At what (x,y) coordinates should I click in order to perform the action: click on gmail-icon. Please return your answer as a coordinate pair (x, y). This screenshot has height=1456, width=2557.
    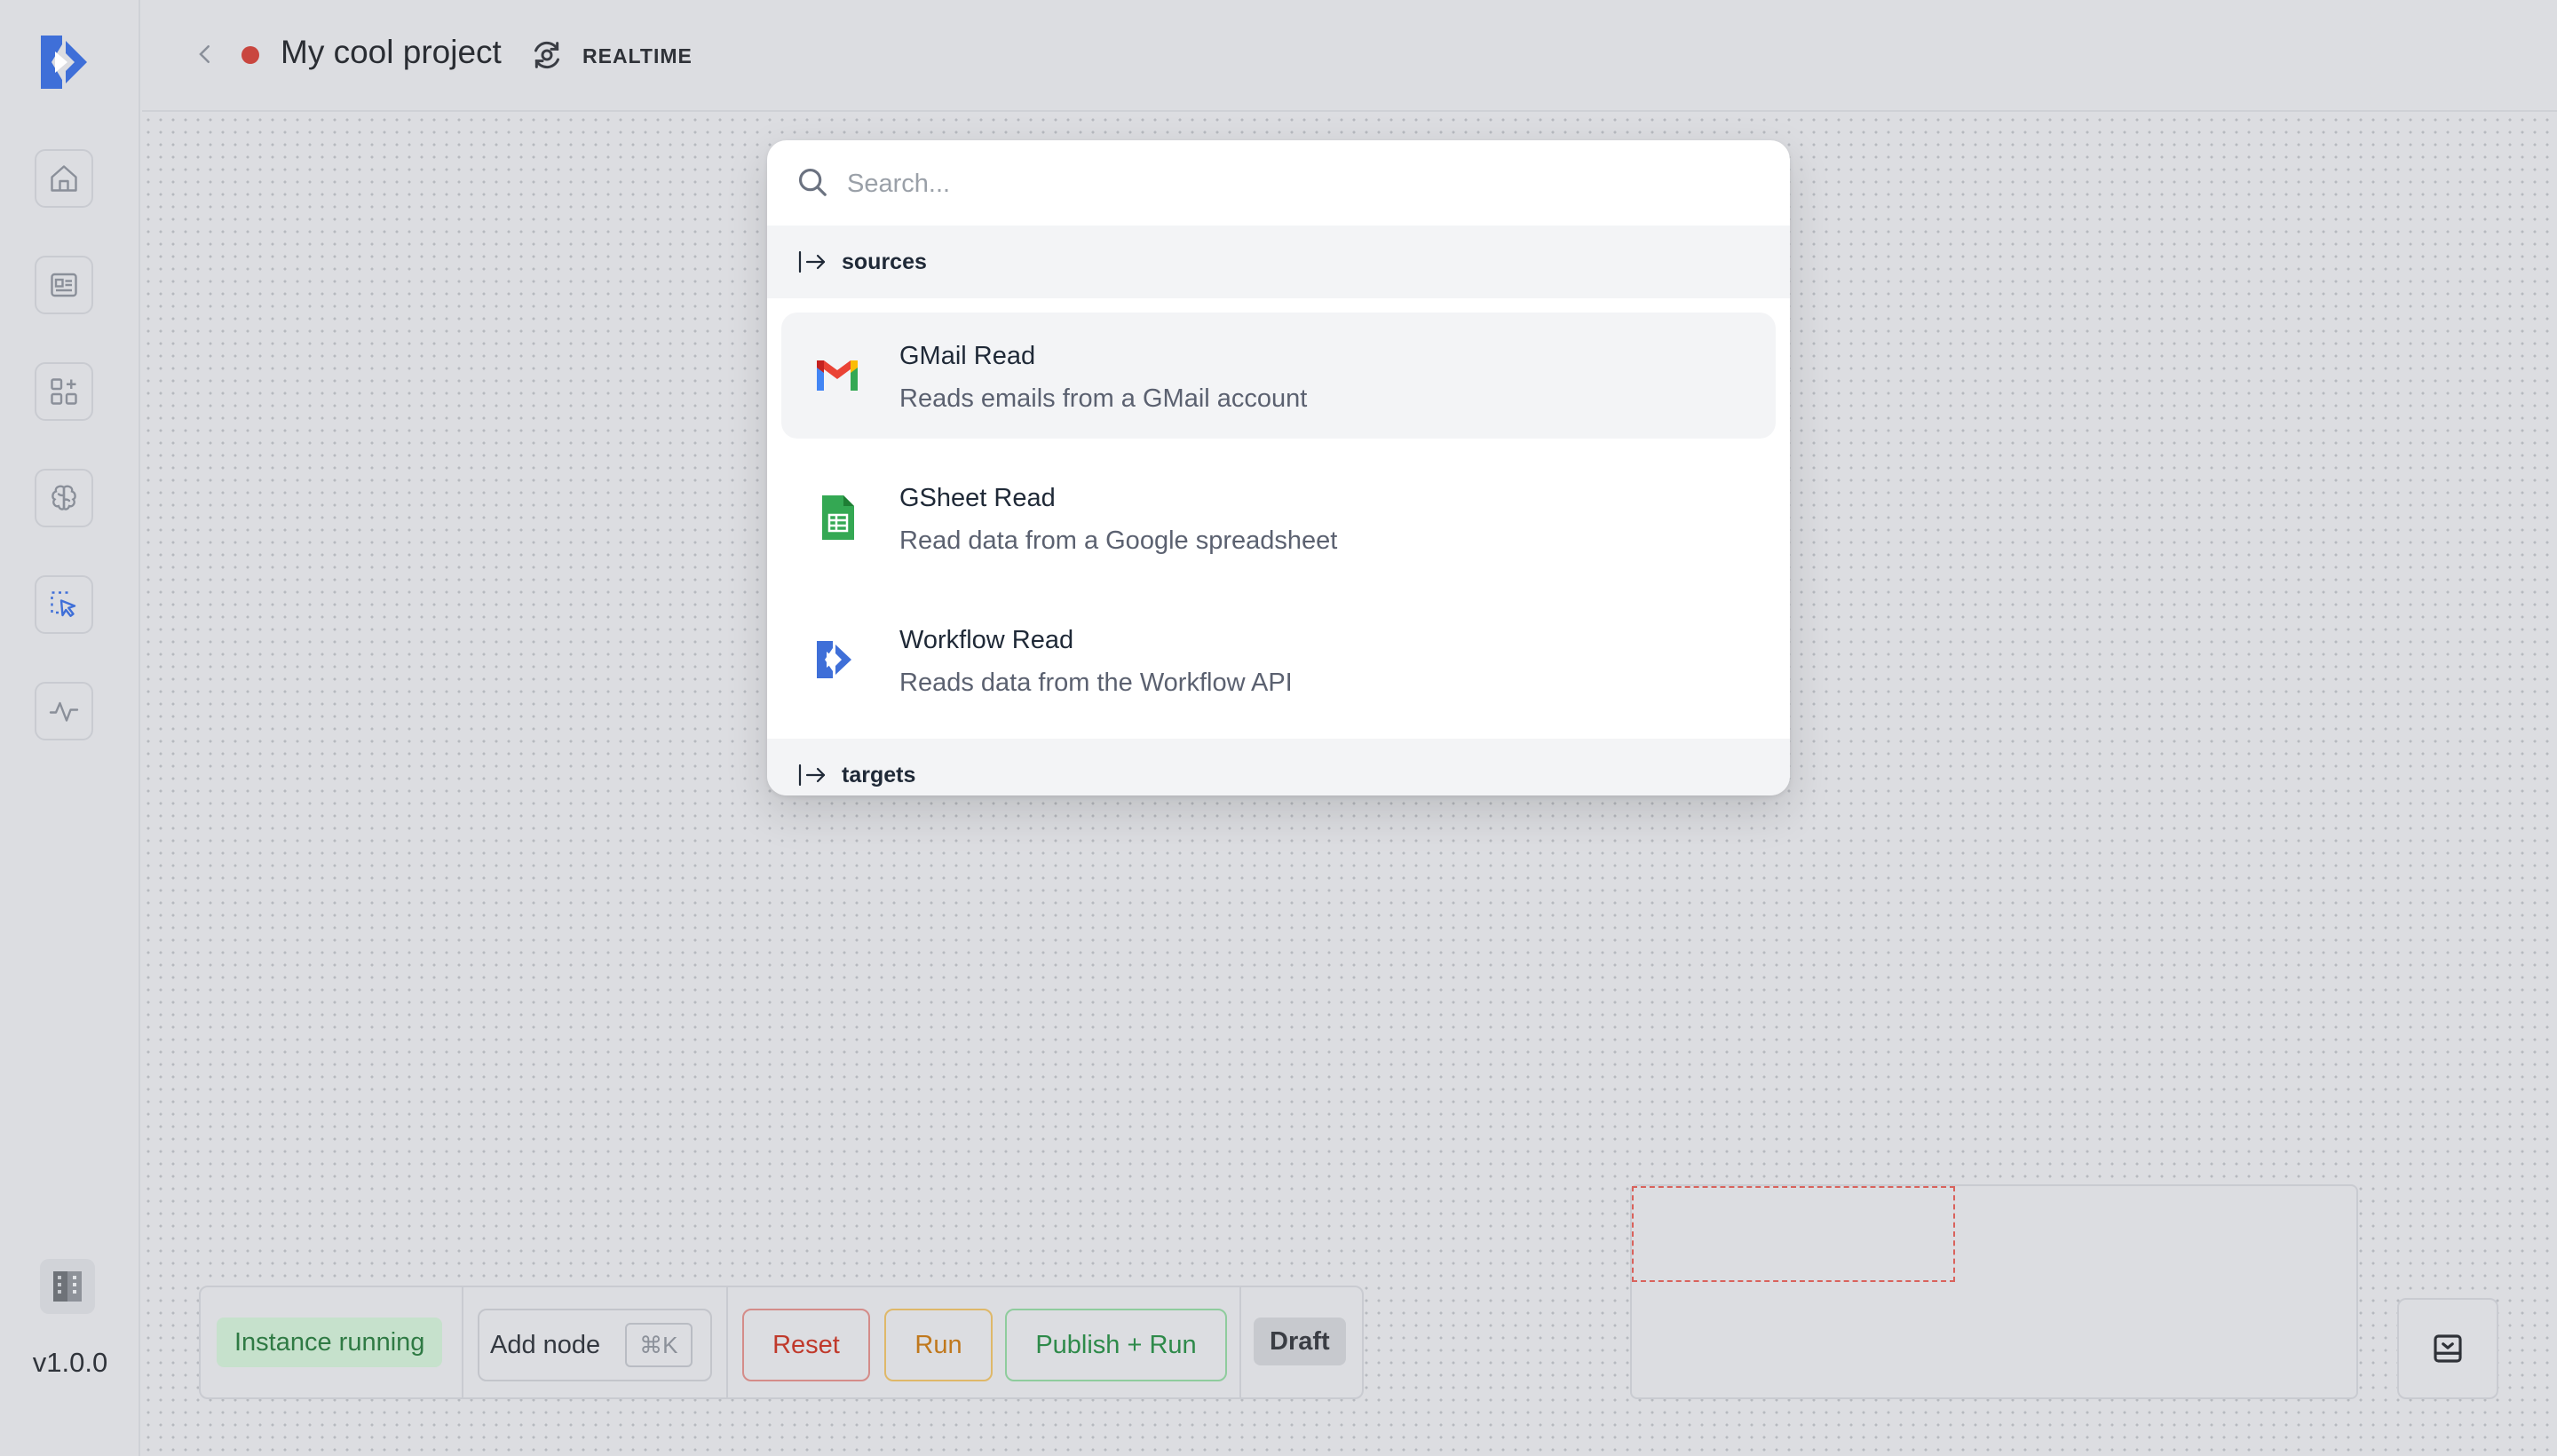
    Looking at the image, I should click on (837, 375).